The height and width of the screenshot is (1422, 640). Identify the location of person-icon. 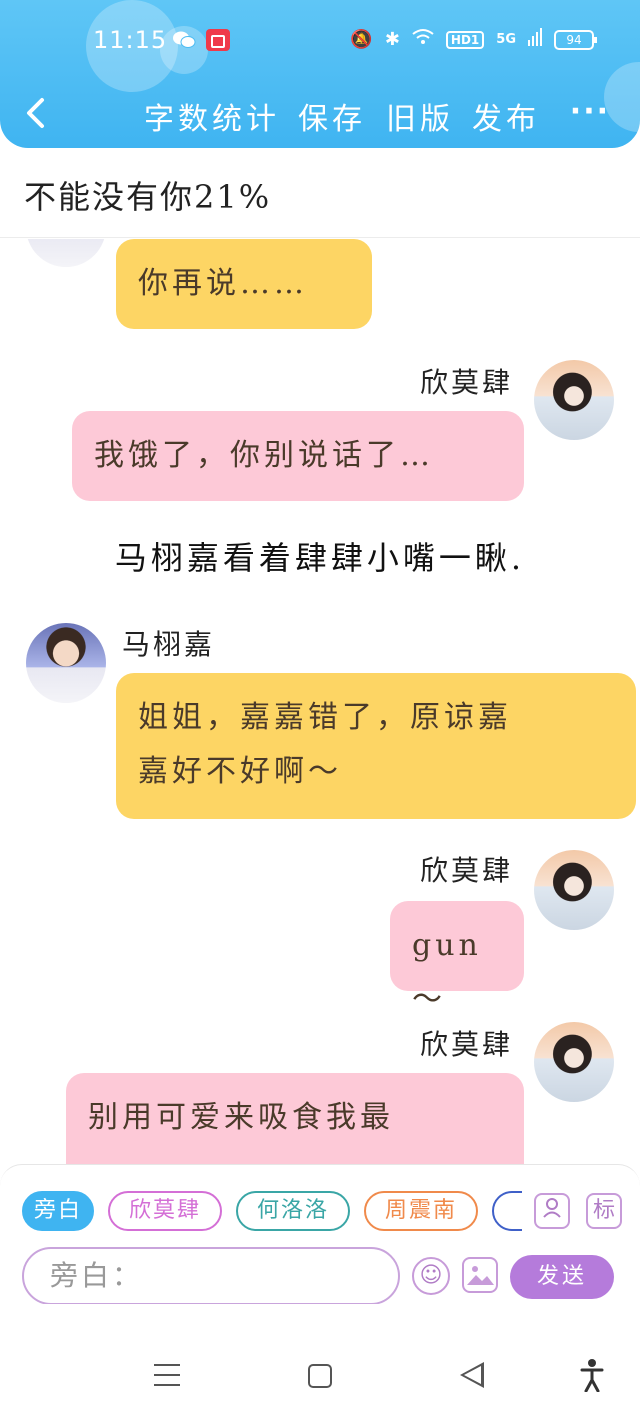
(552, 1211).